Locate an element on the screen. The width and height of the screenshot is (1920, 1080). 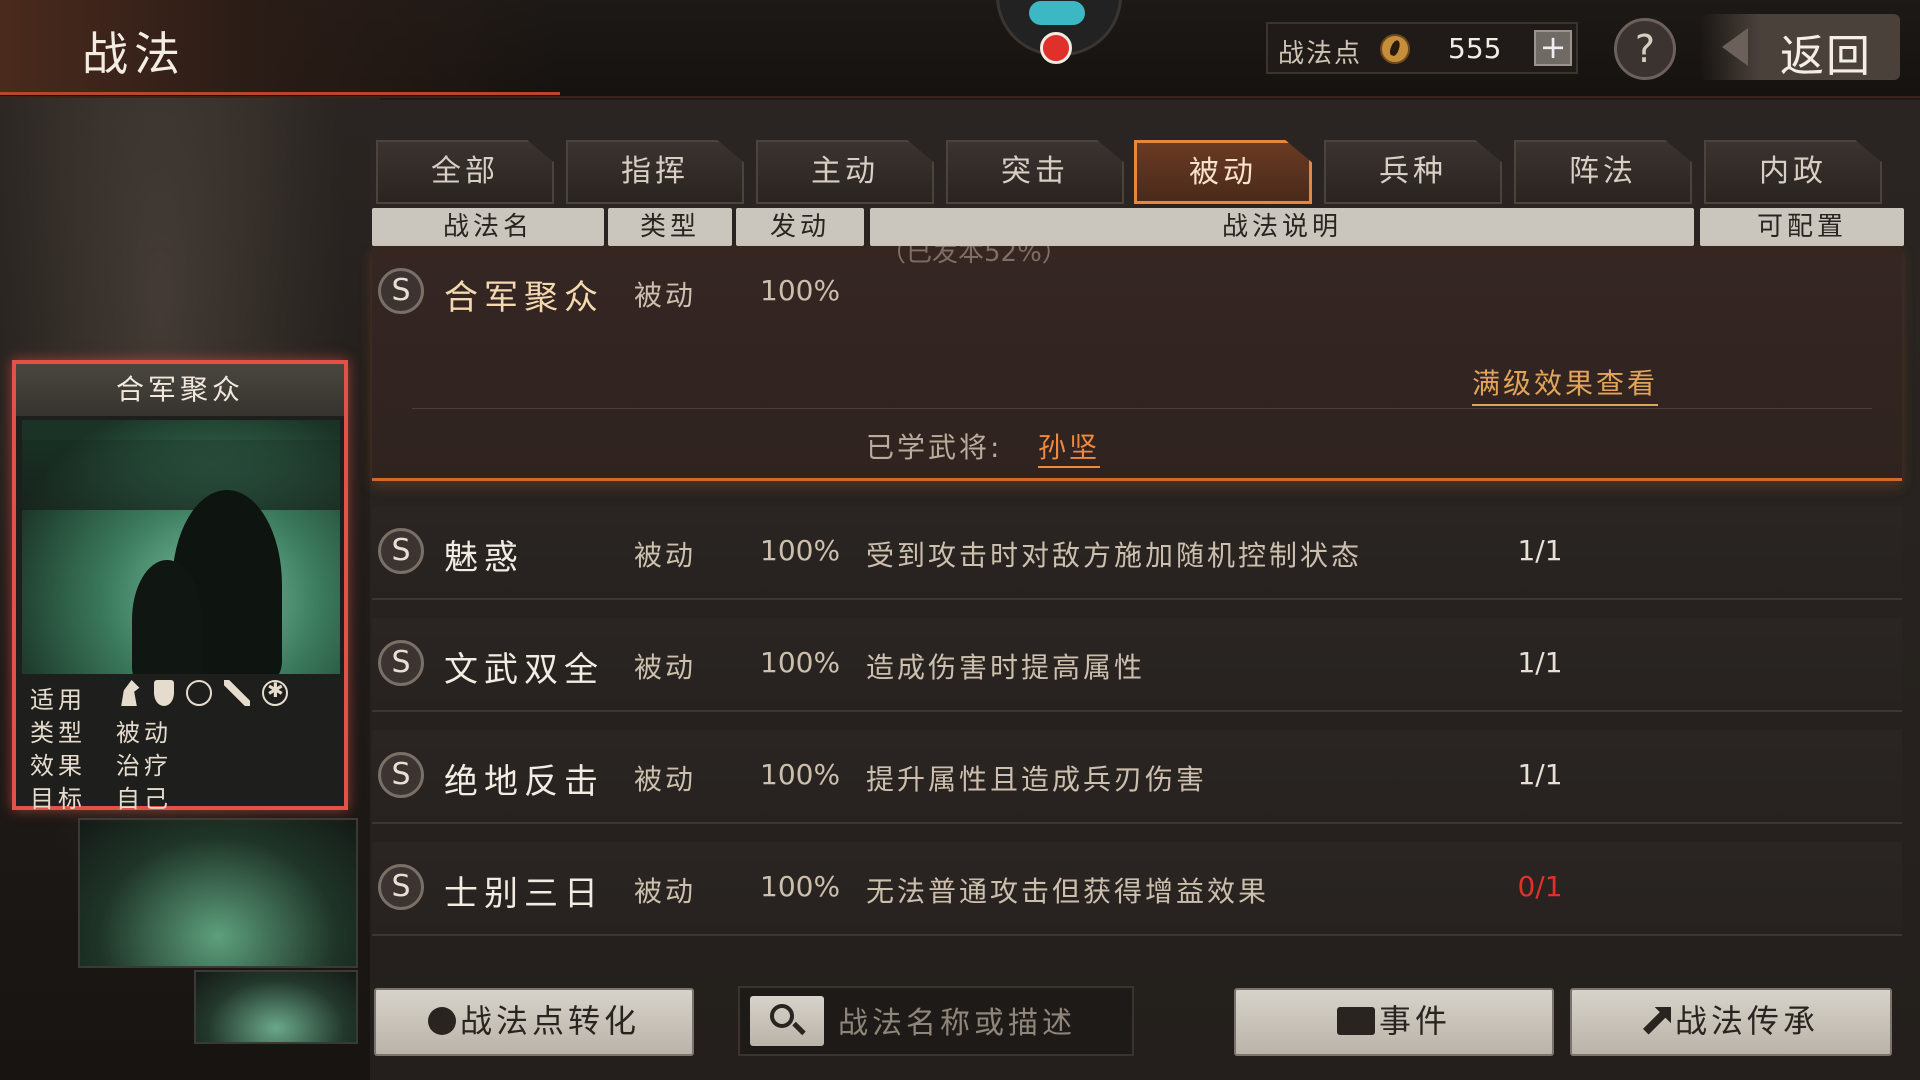
tab-active: 主动 is located at coordinates (845, 172).